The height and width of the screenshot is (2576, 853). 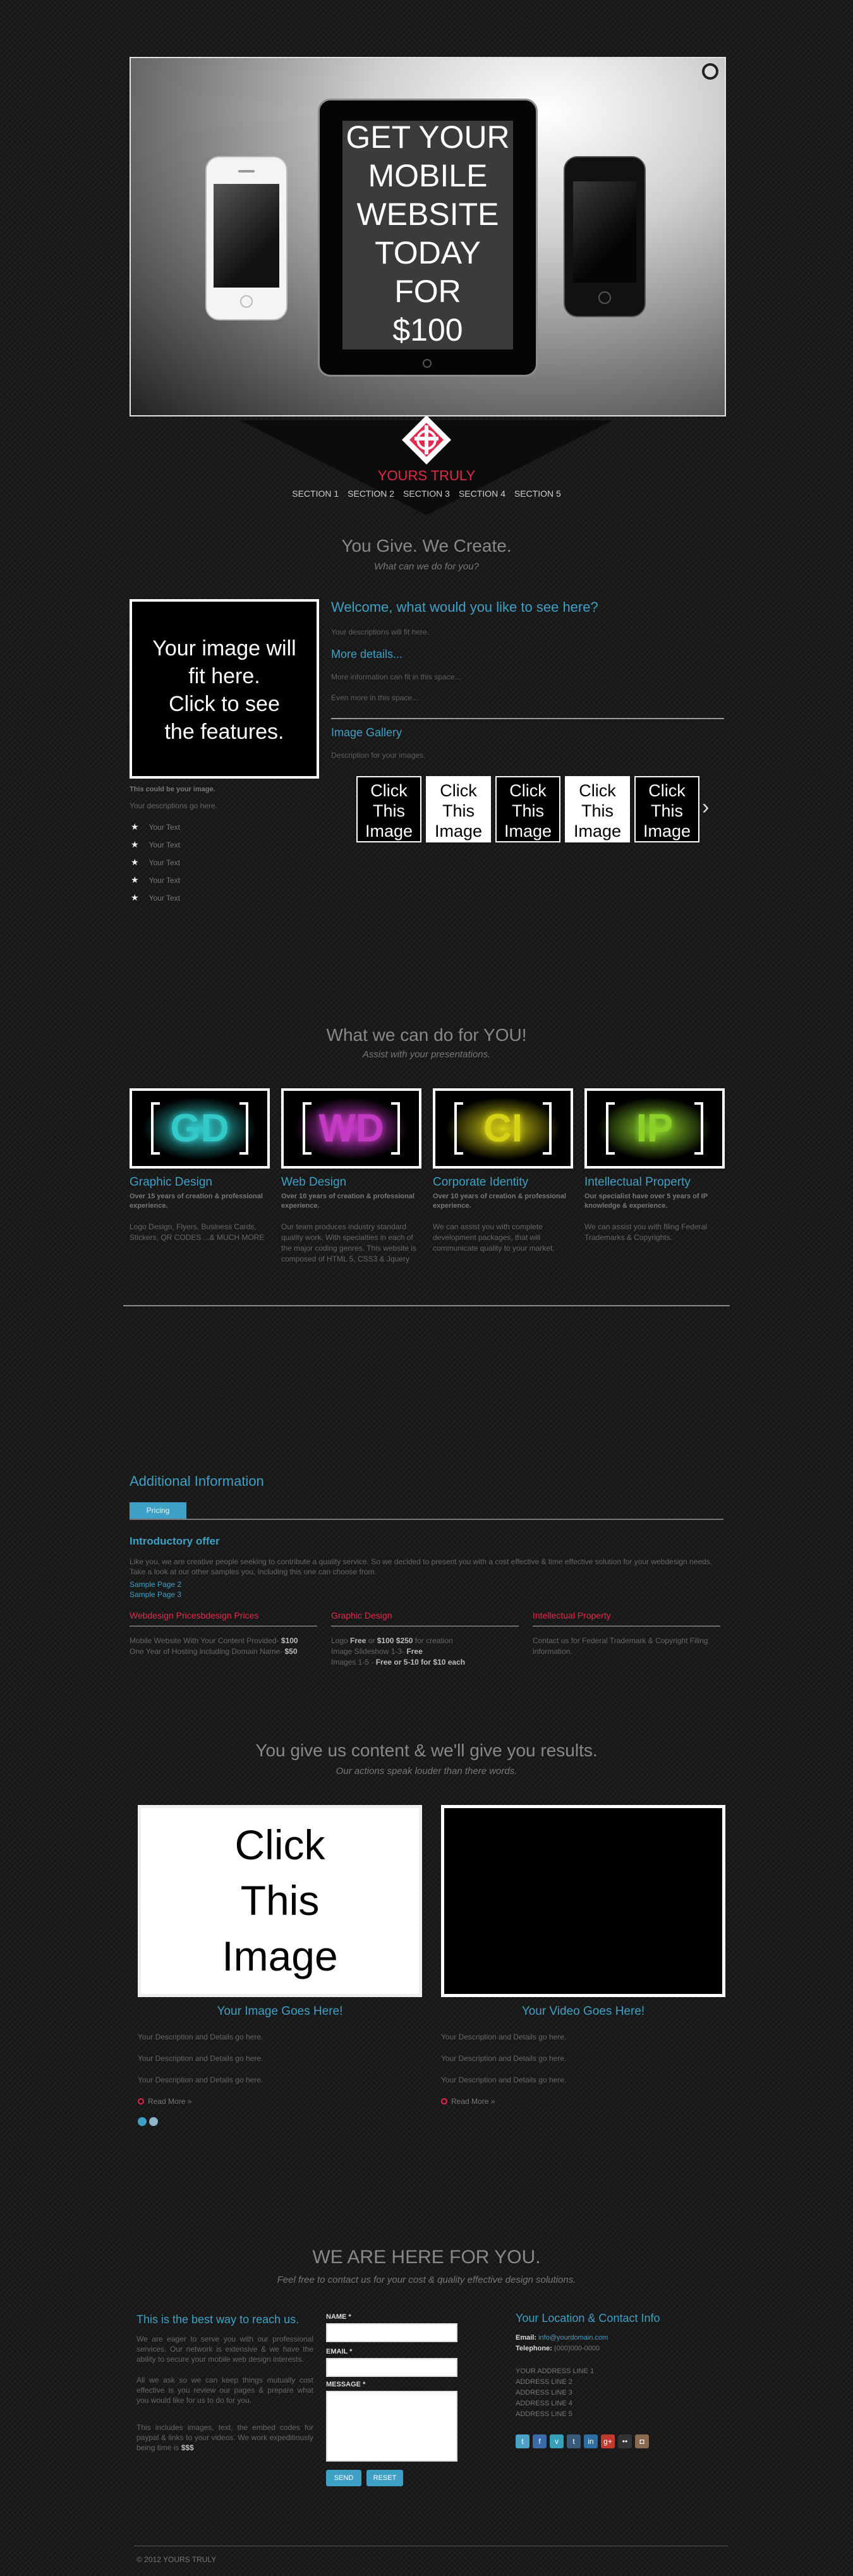 What do you see at coordinates (625, 2441) in the screenshot?
I see `flickr-icon: ••` at bounding box center [625, 2441].